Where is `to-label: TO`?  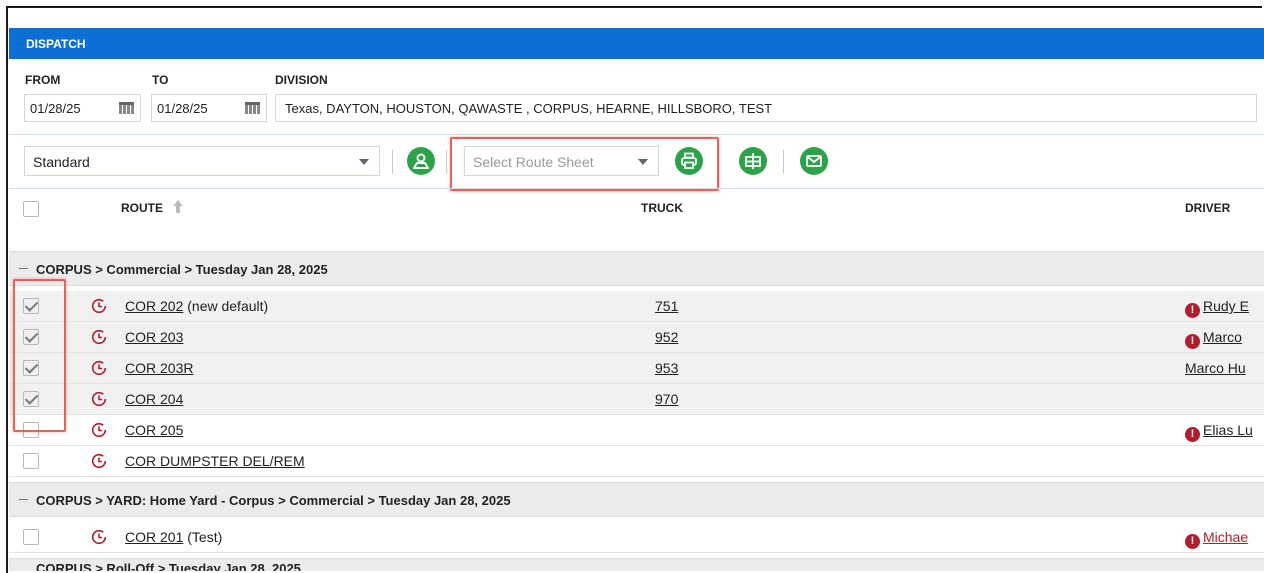
to-label: TO is located at coordinates (160, 80).